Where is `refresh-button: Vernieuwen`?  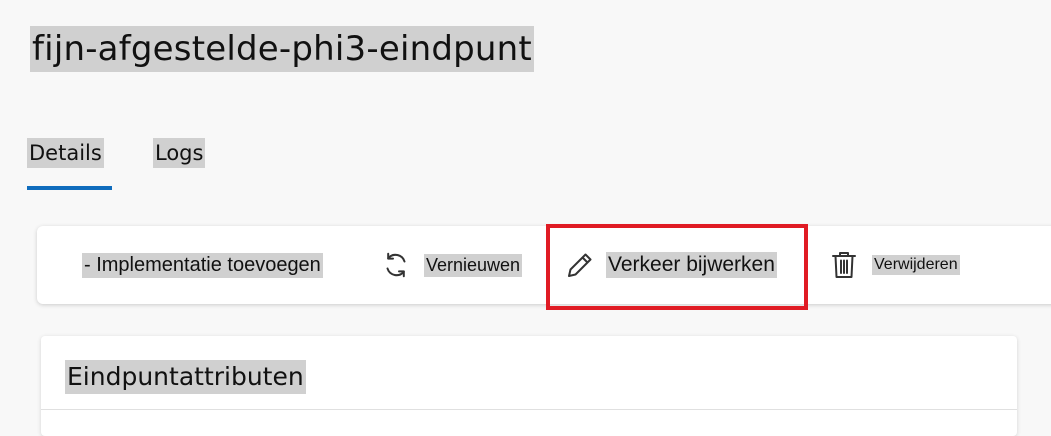 refresh-button: Vernieuwen is located at coordinates (451, 265).